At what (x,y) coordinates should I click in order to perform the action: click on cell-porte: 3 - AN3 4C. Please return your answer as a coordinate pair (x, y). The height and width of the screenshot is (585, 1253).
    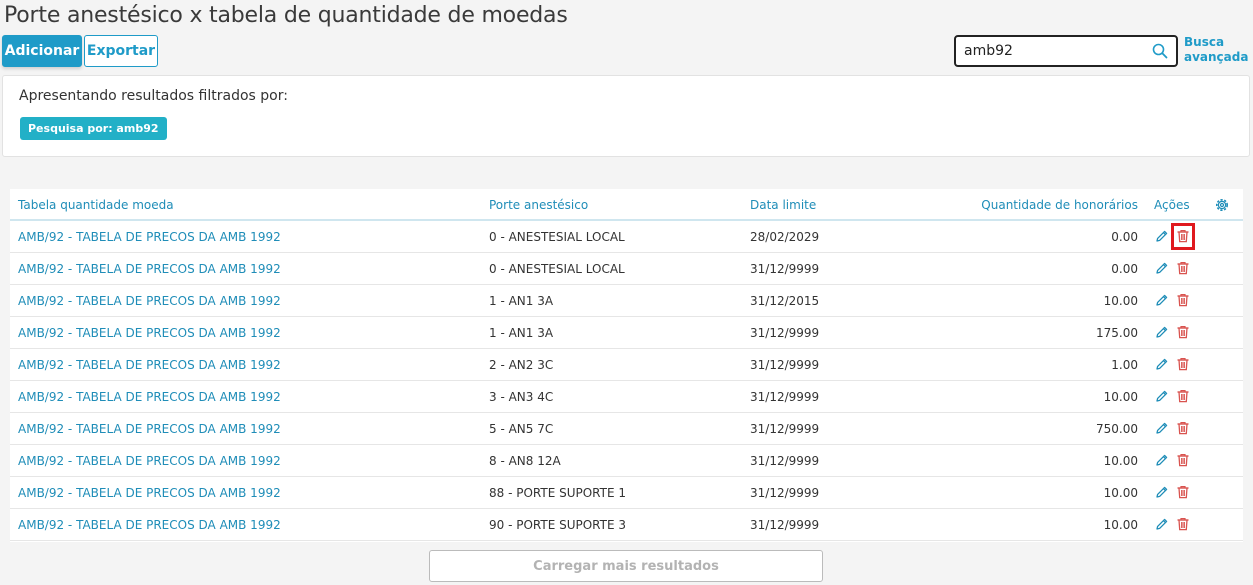
    Looking at the image, I should click on (521, 397).